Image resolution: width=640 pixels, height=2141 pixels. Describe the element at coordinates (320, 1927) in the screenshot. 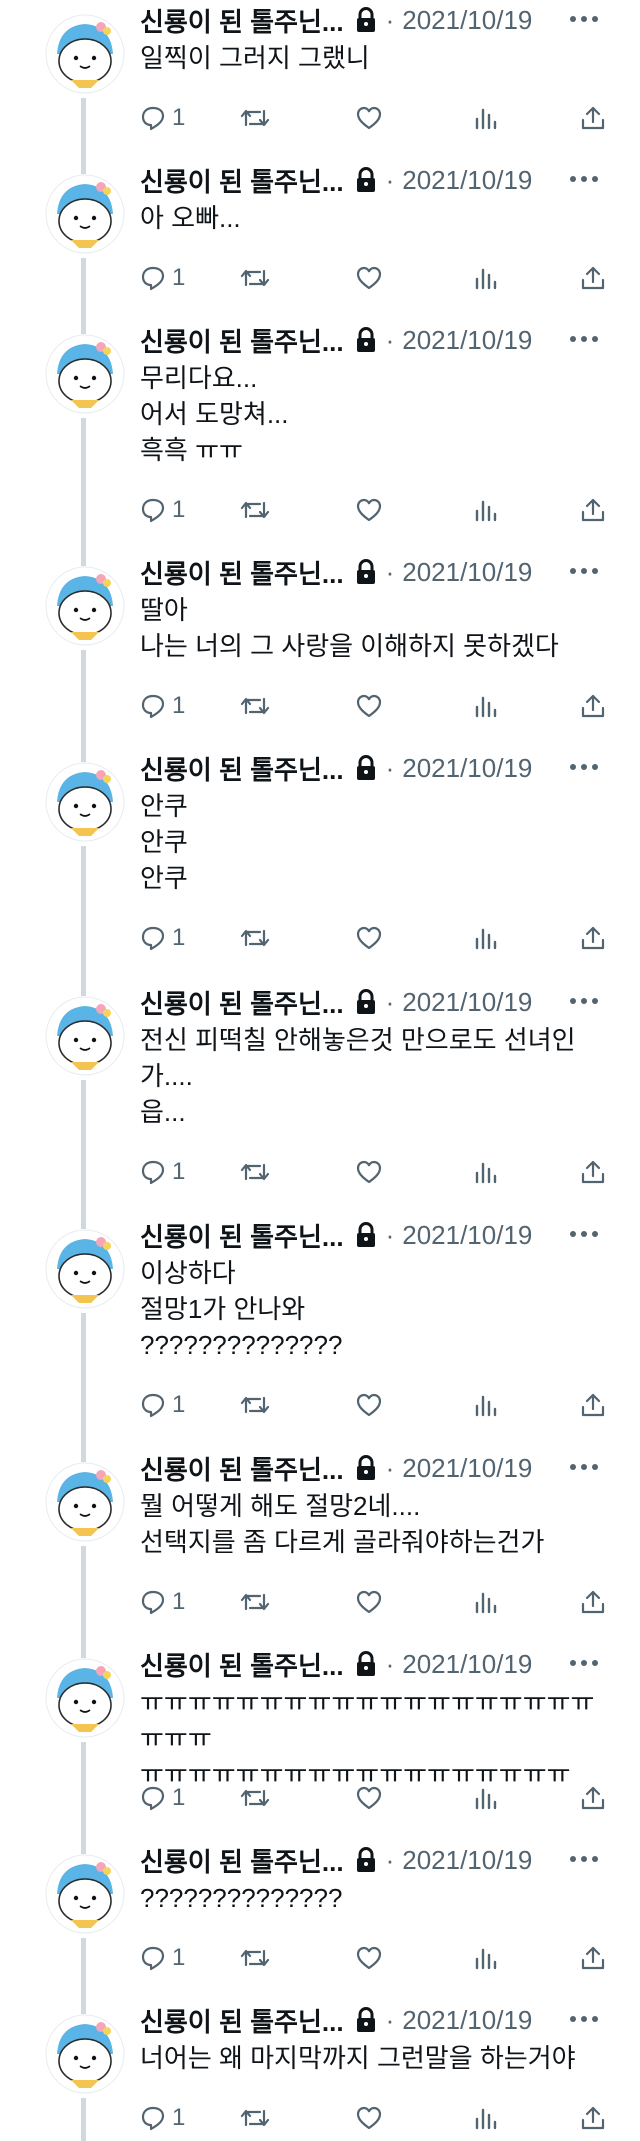

I see `tweet: 신룡이 된 톨주닌... · 2021/10/19 ??????????????` at that location.